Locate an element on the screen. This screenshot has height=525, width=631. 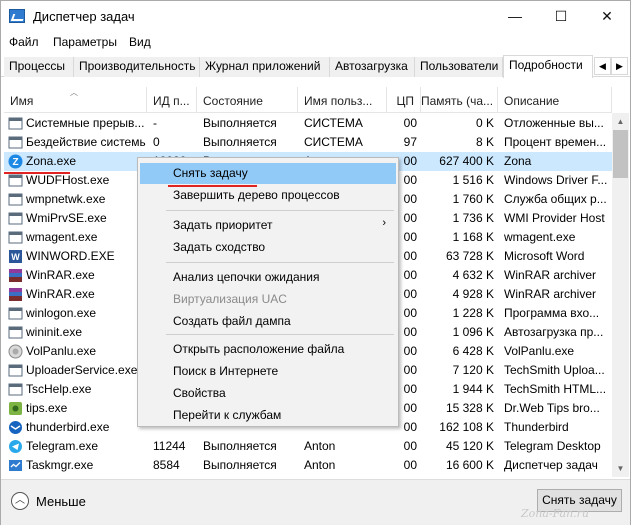
tab-app-history: Журнал приложений is located at coordinates (265, 67).